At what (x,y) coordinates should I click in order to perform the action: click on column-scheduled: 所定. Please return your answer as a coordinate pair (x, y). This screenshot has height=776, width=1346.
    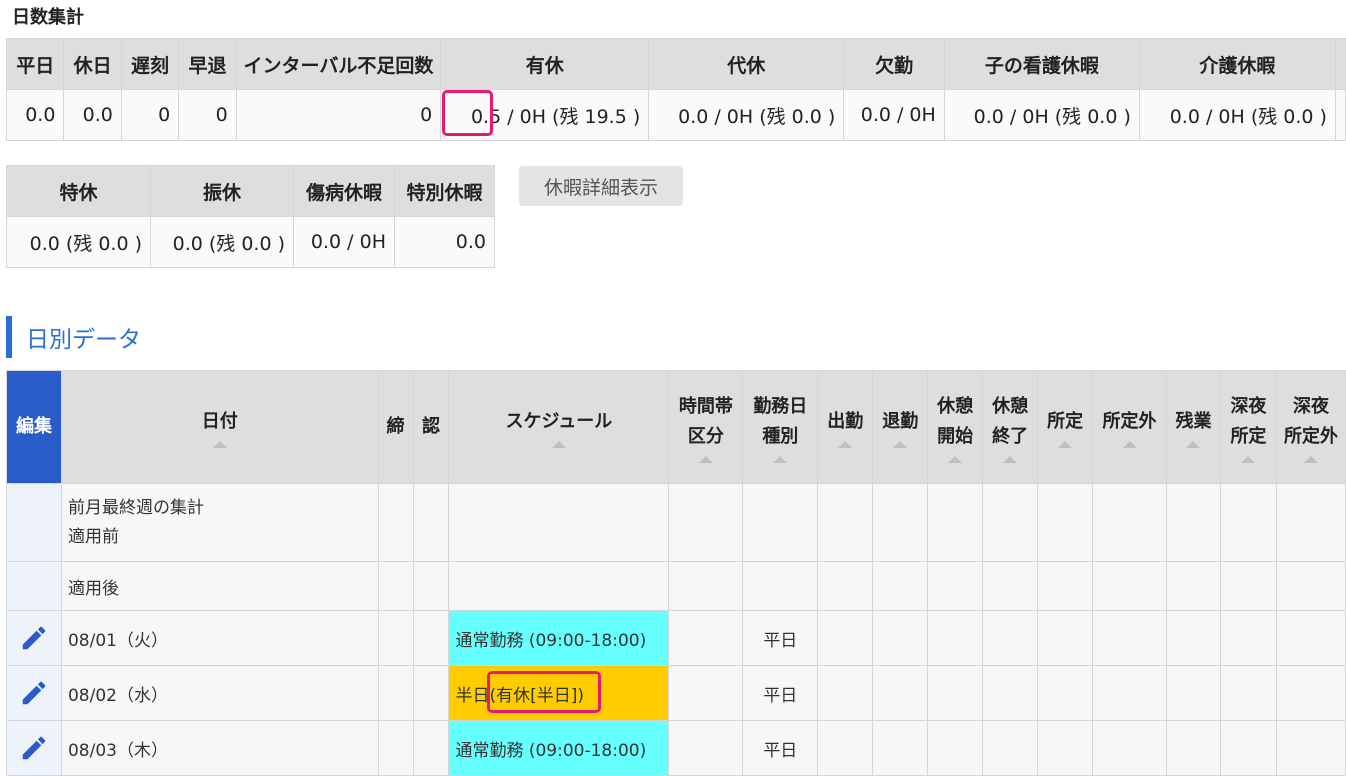
    Looking at the image, I should click on (1065, 427).